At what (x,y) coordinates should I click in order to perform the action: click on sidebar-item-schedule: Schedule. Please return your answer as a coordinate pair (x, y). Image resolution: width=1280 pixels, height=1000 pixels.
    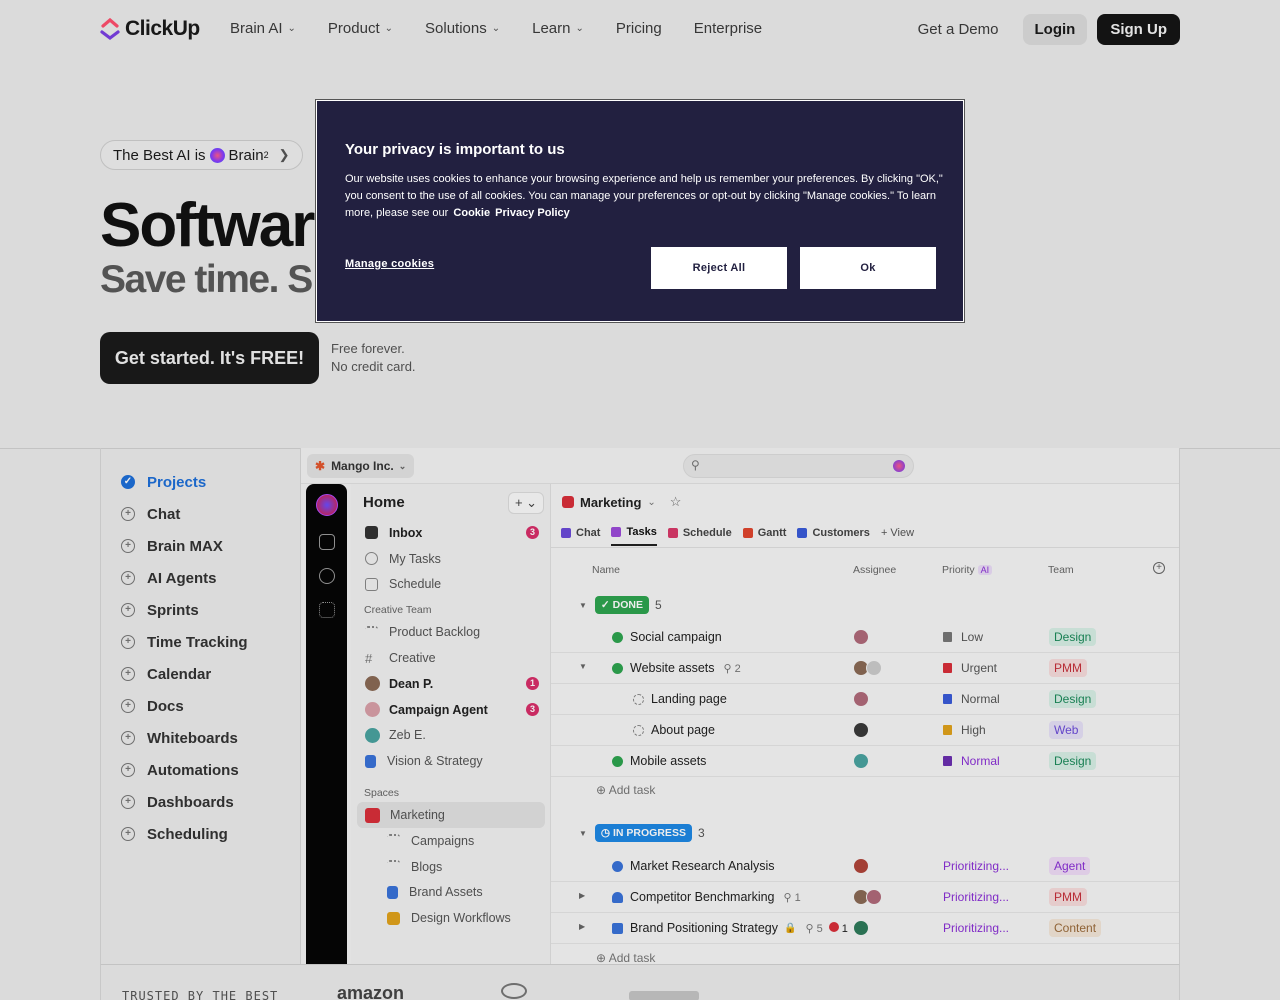
    Looking at the image, I should click on (451, 585).